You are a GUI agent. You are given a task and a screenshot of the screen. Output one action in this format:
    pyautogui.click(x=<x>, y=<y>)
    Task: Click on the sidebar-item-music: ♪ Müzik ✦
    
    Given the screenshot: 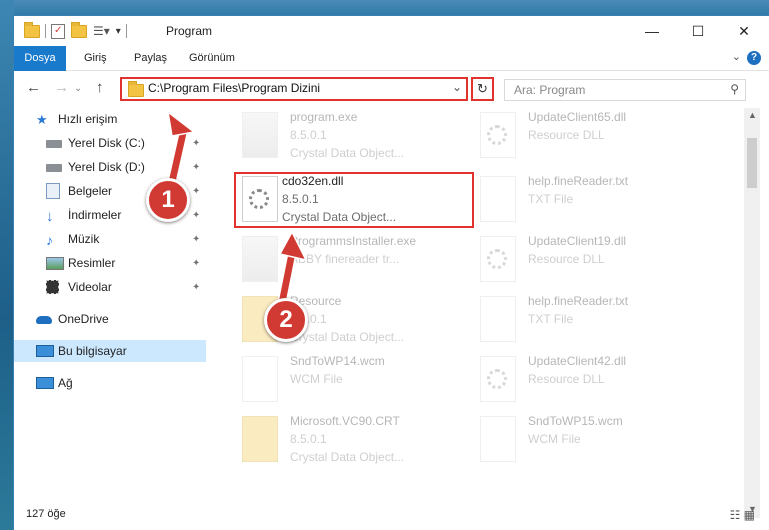 What is the action you would take?
    pyautogui.click(x=110, y=239)
    